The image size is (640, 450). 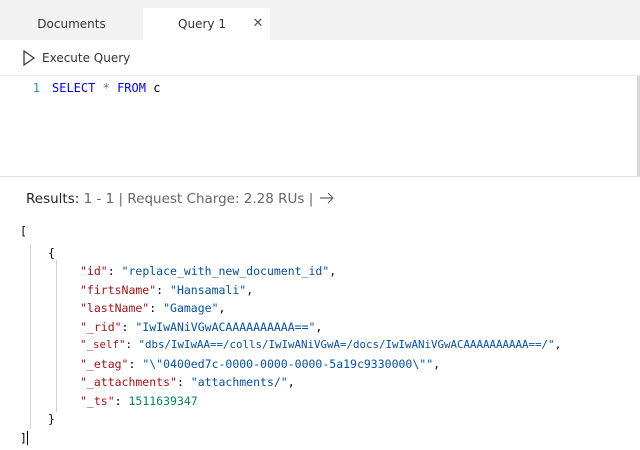 I want to click on results-label: Results:, so click(x=53, y=199).